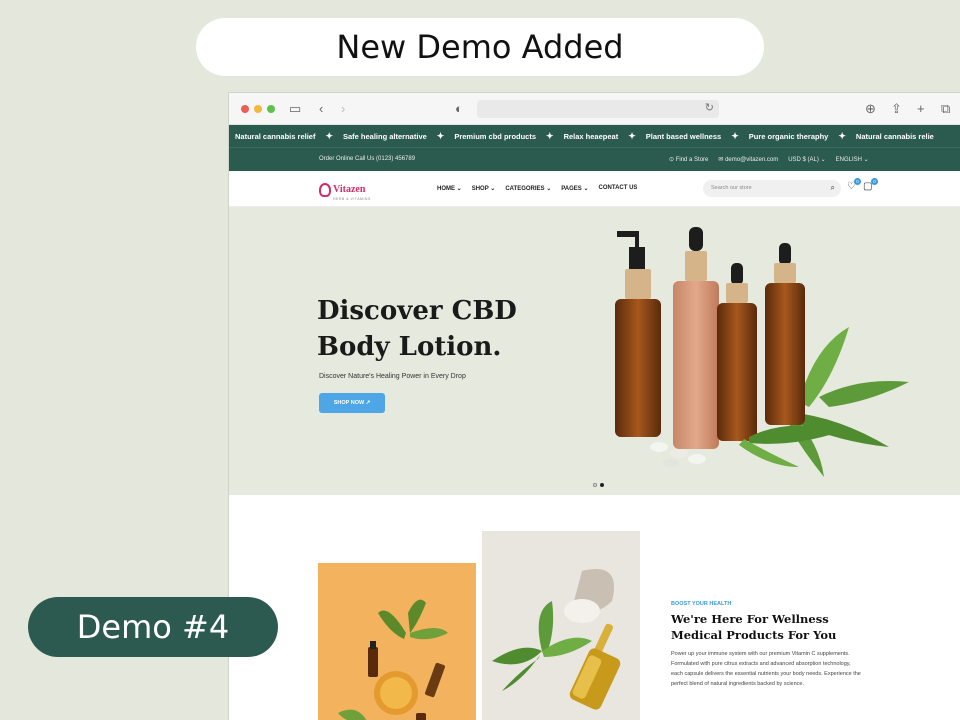 The image size is (960, 720). I want to click on menu-home-label: HOME, so click(446, 189).